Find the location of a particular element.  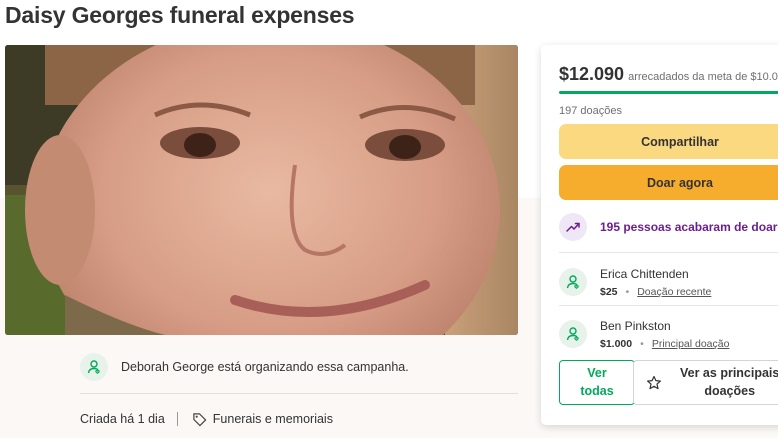

category-link: Funerais e memoriais is located at coordinates (273, 419).